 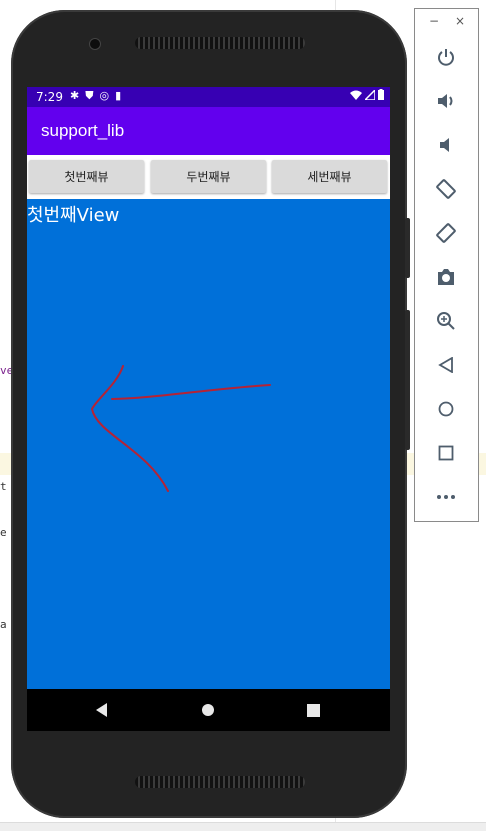 I want to click on volume-down-icon, so click(x=446, y=145).